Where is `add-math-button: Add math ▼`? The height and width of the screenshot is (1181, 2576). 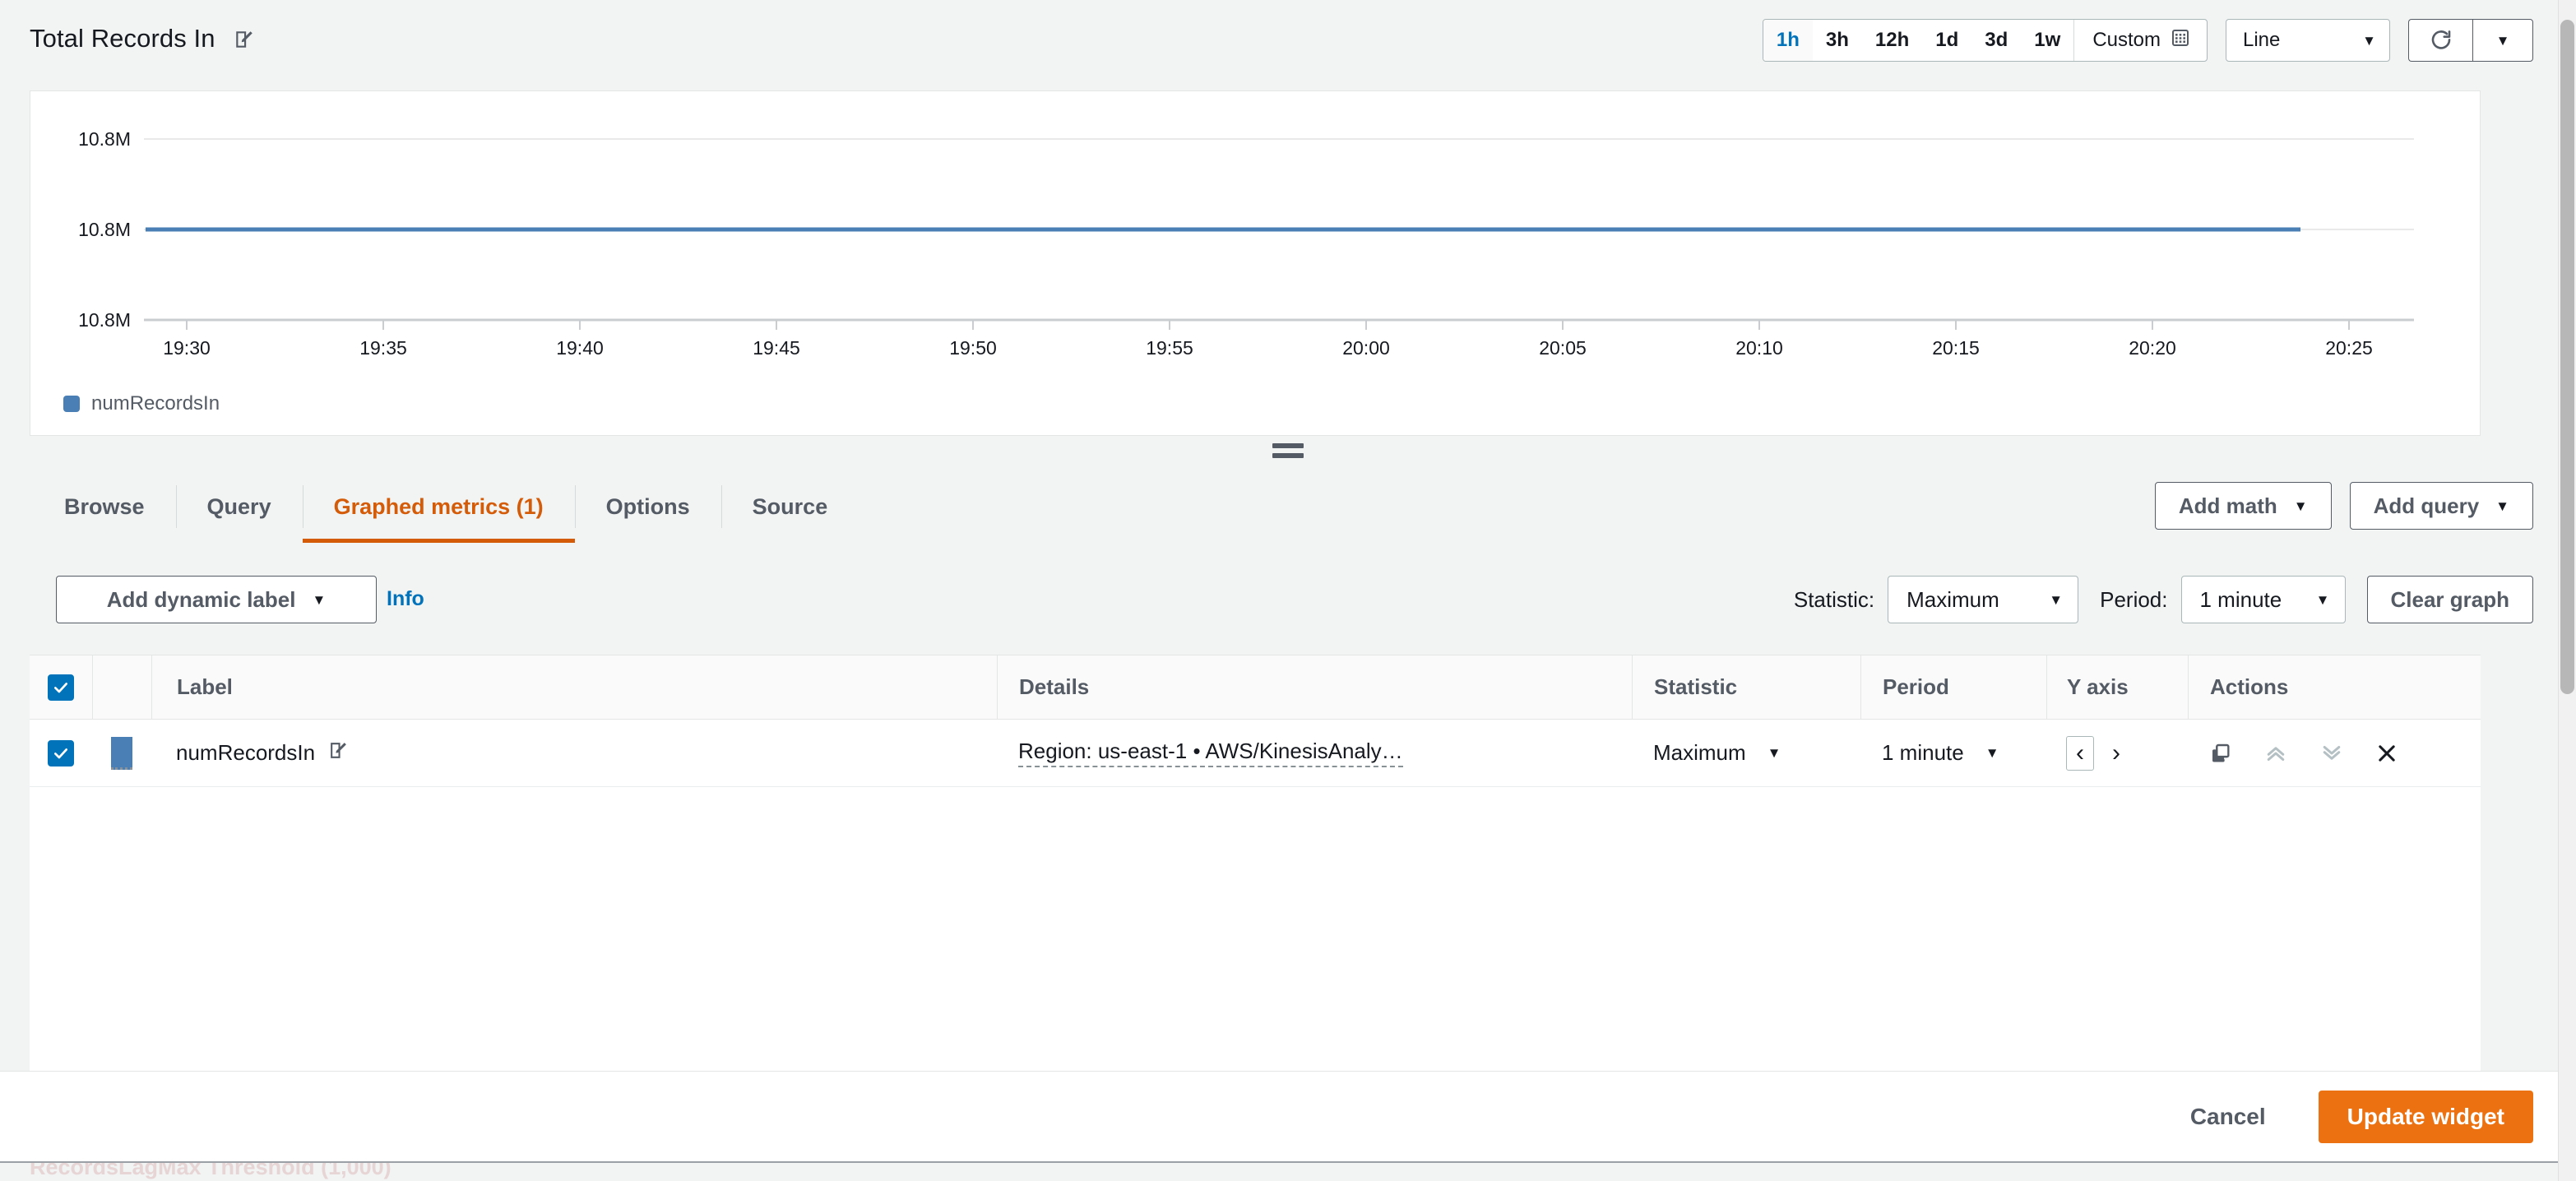 add-math-button: Add math ▼ is located at coordinates (2243, 506).